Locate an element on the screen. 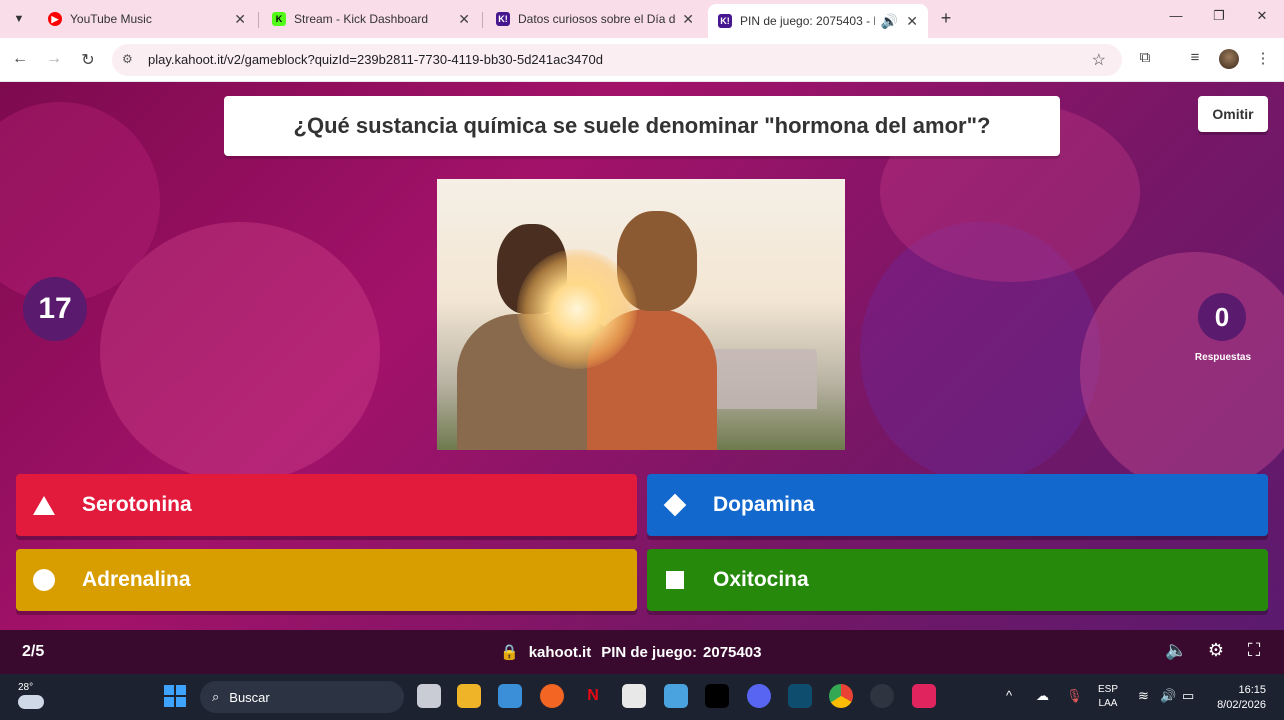 The width and height of the screenshot is (1284, 720). weather-widget: 28° is located at coordinates (31, 695).